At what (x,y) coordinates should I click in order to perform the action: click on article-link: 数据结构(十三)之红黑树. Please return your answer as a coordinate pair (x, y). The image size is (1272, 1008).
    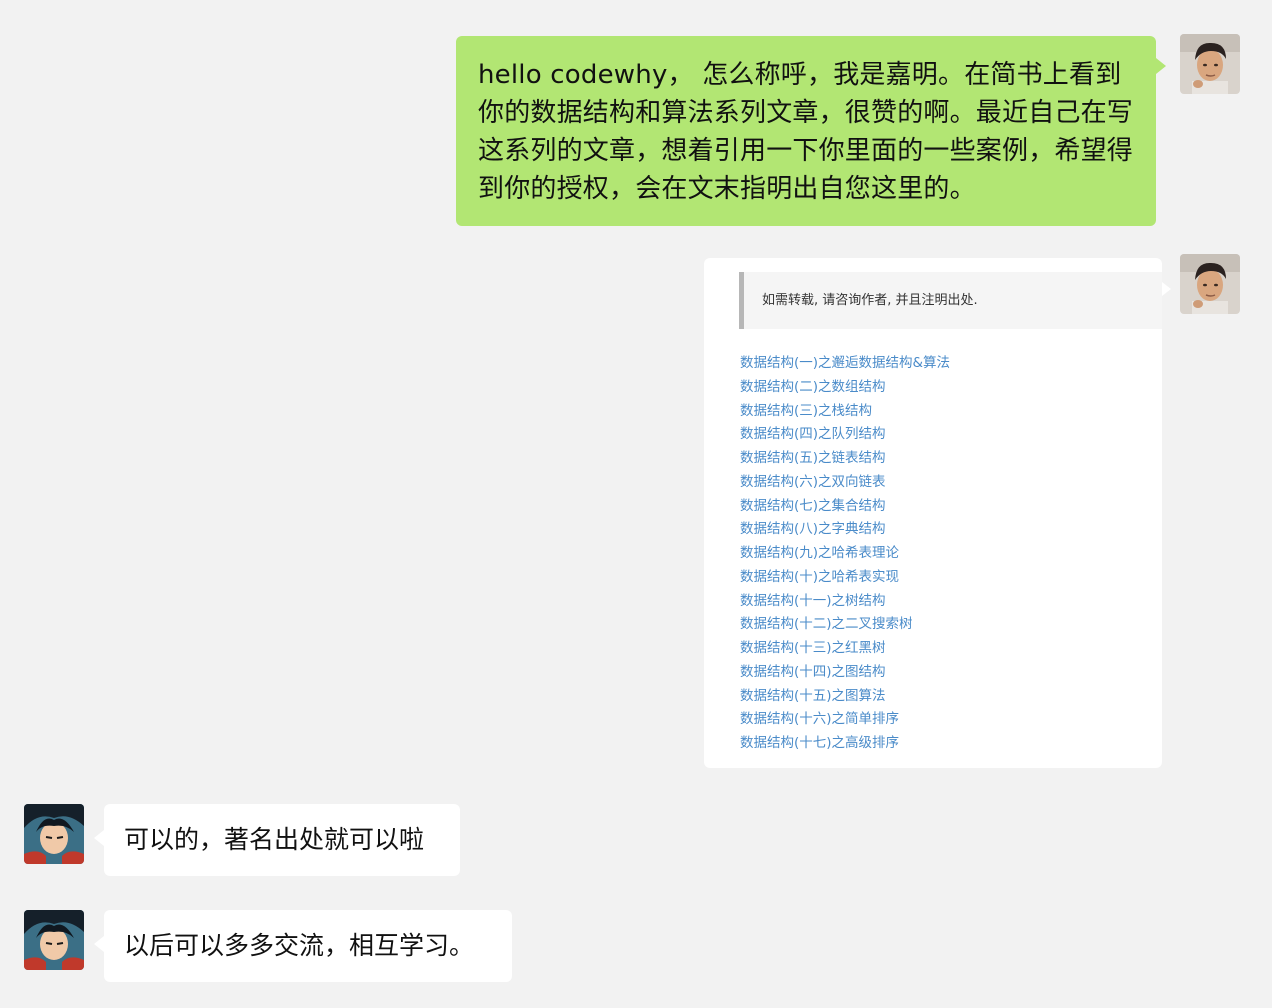
    Looking at the image, I should click on (845, 649).